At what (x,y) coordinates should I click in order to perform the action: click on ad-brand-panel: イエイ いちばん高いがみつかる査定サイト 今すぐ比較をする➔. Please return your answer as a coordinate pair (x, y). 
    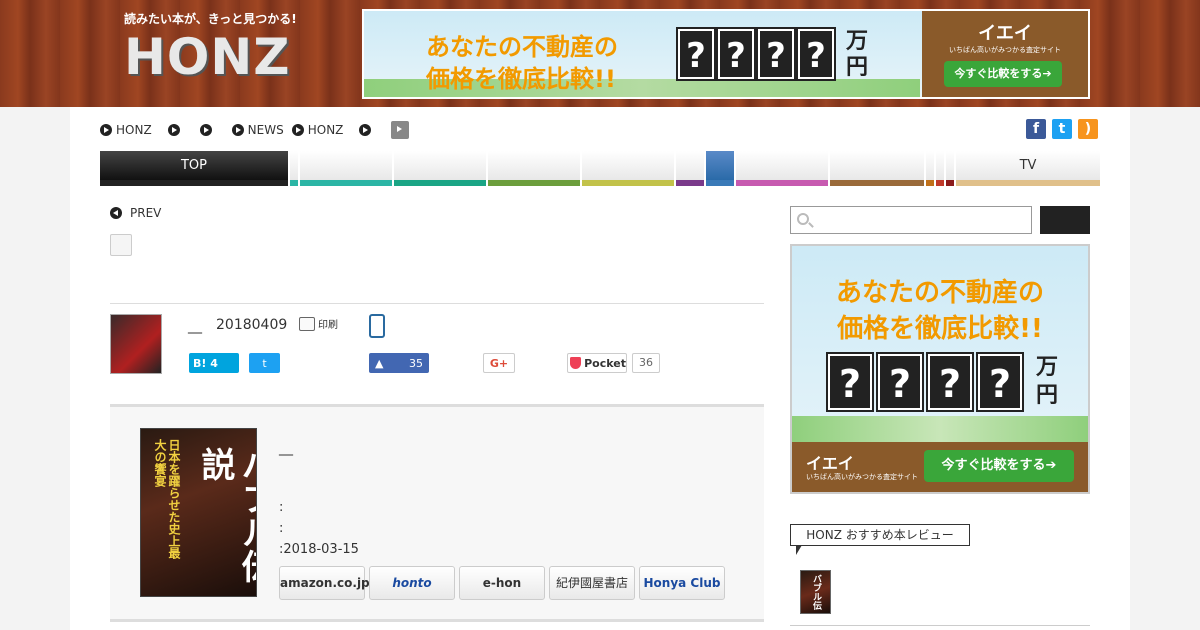
    Looking at the image, I should click on (1005, 54).